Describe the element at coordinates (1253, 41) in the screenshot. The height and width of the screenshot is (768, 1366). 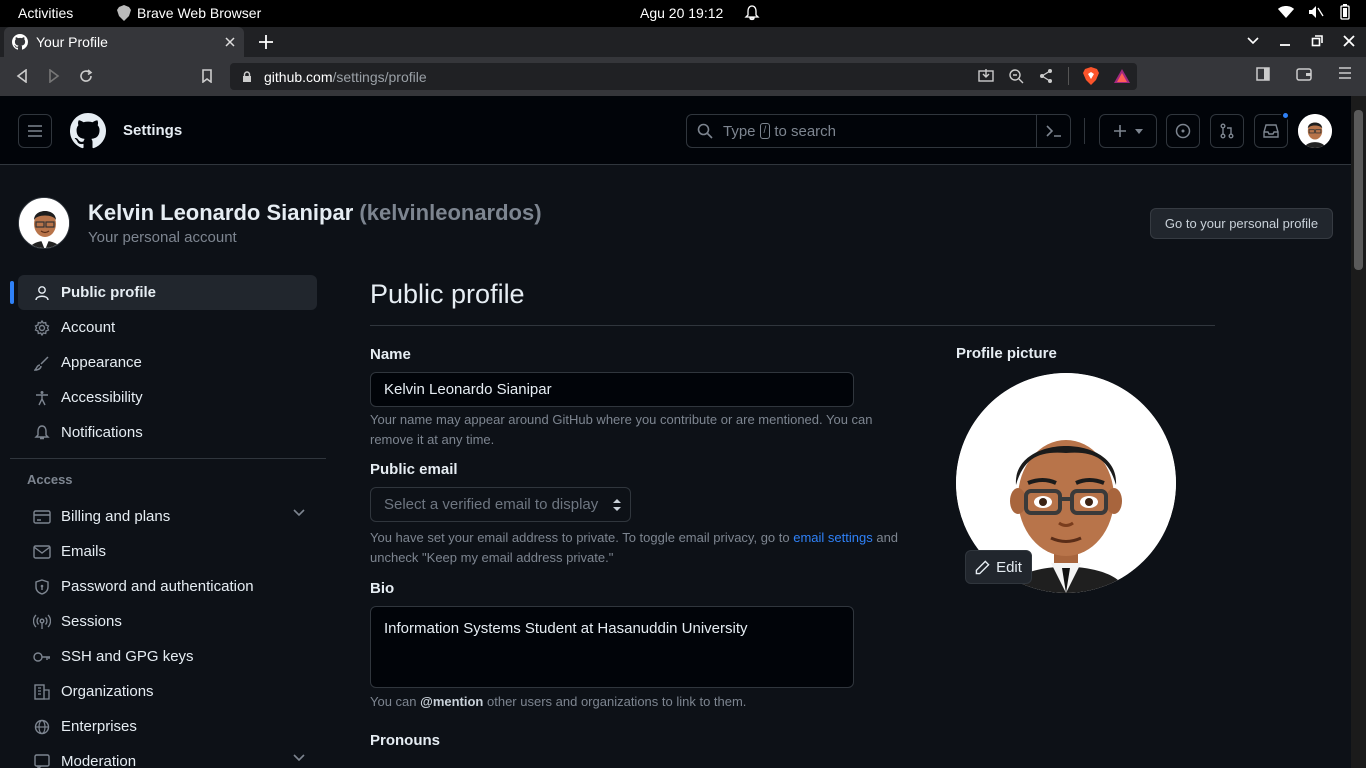
I see `tab-list-chevron-icon` at that location.